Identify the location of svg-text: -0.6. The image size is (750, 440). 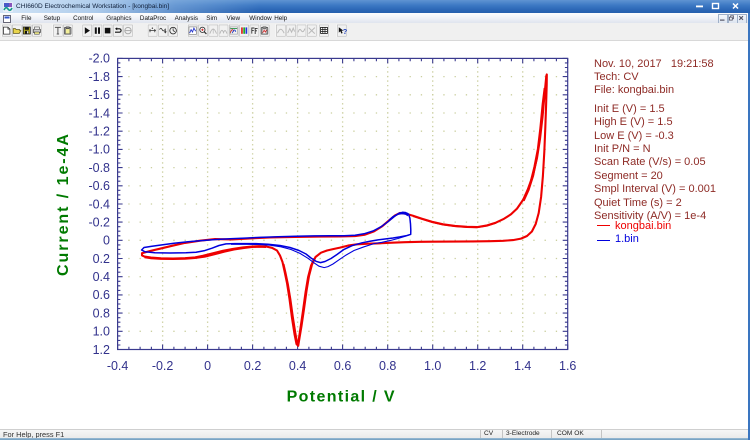
(99, 186).